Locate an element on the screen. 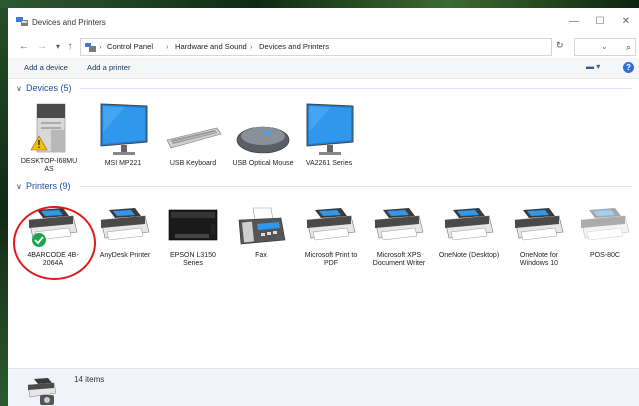  search-input: ⌕ is located at coordinates (605, 47).